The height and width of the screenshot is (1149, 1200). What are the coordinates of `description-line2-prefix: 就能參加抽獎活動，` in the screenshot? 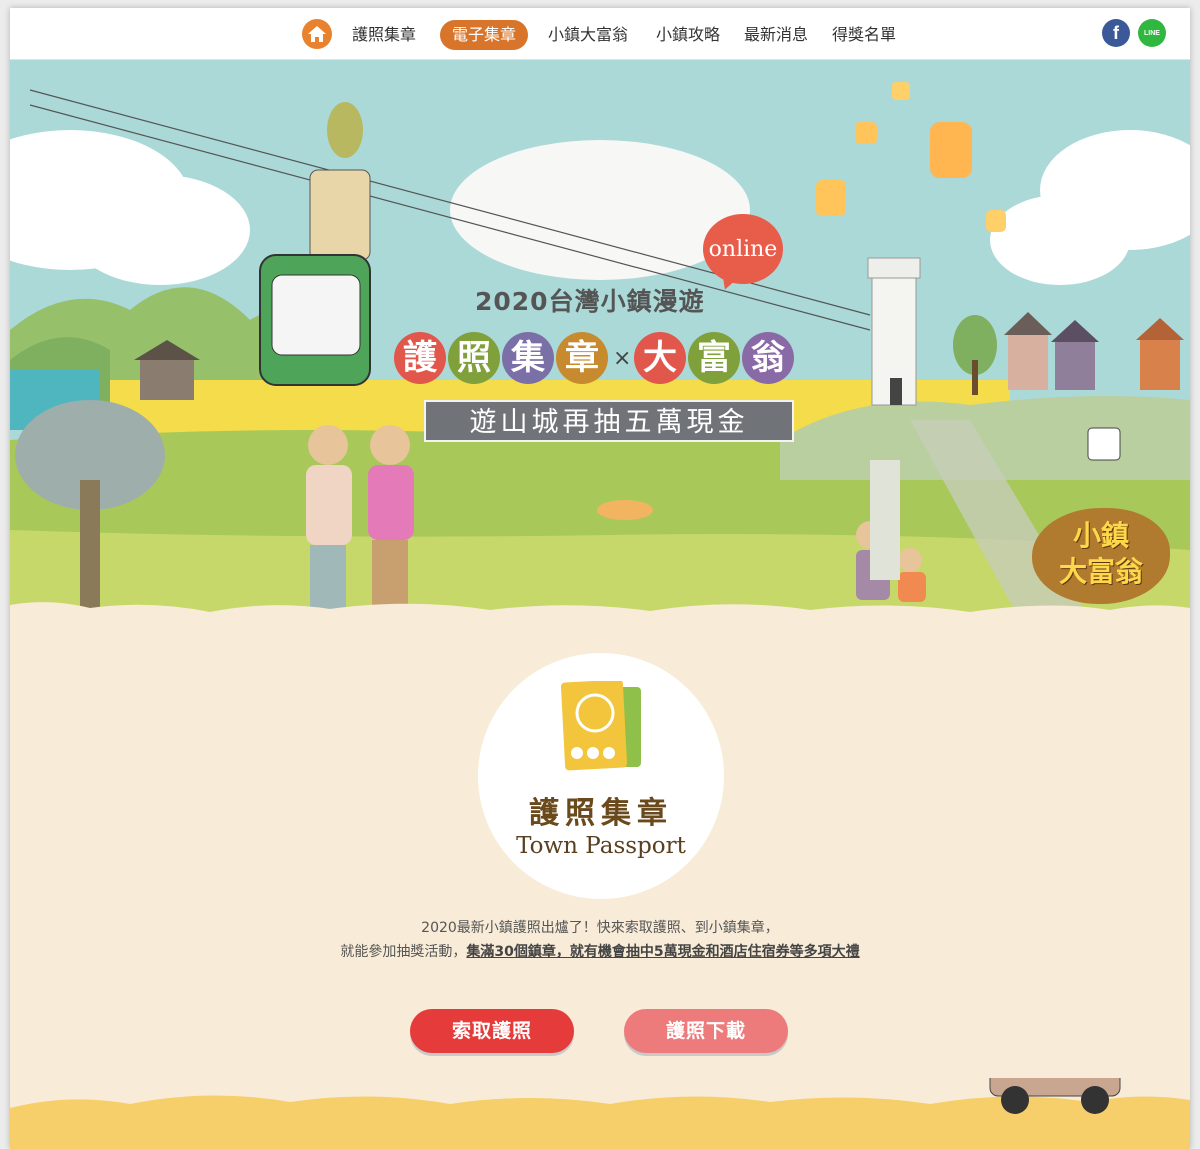 It's located at (403, 952).